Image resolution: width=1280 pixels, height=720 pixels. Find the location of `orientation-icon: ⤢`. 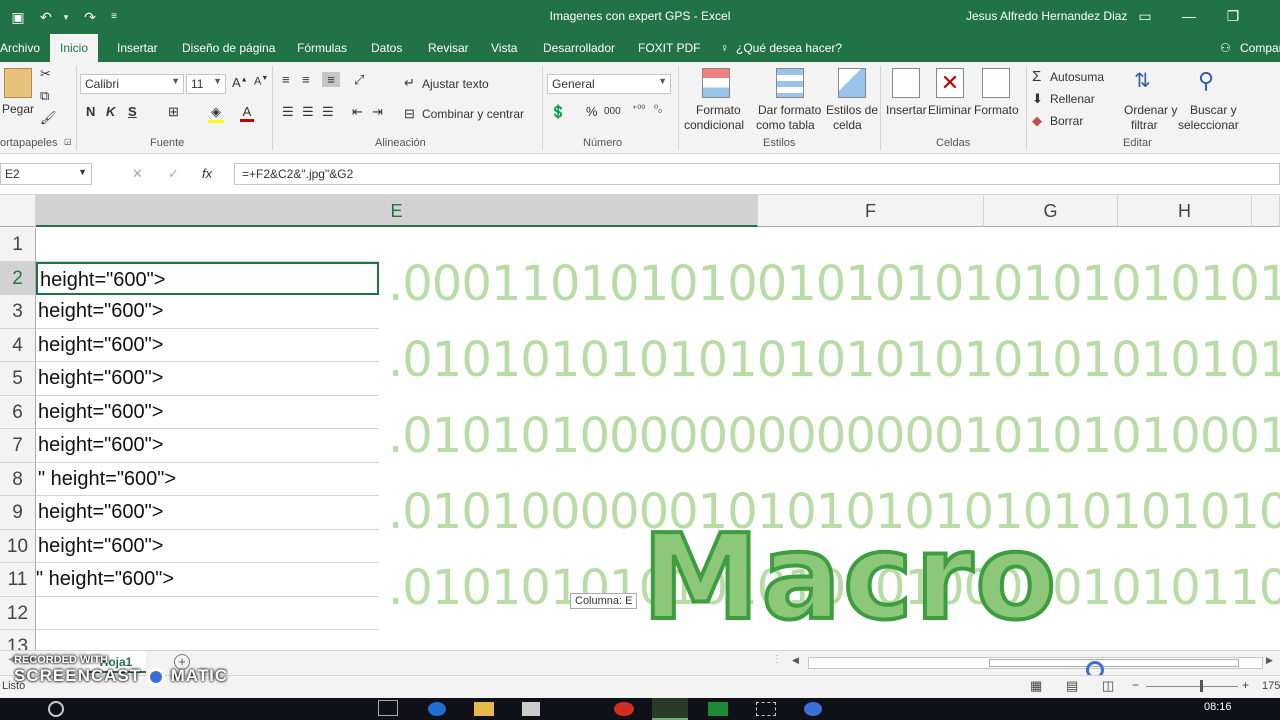

orientation-icon: ⤢ is located at coordinates (359, 80).